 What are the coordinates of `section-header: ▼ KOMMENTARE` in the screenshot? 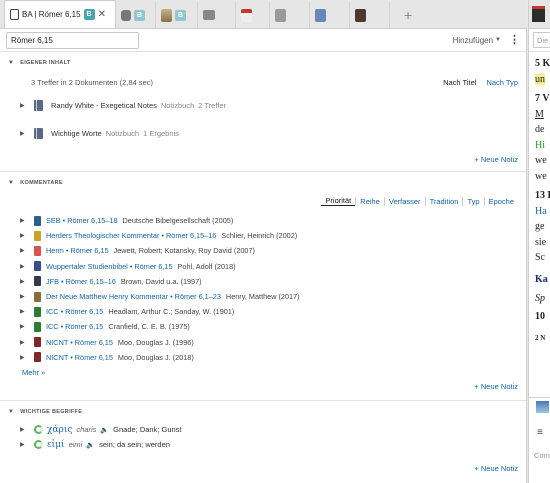 It's located at (263, 182).